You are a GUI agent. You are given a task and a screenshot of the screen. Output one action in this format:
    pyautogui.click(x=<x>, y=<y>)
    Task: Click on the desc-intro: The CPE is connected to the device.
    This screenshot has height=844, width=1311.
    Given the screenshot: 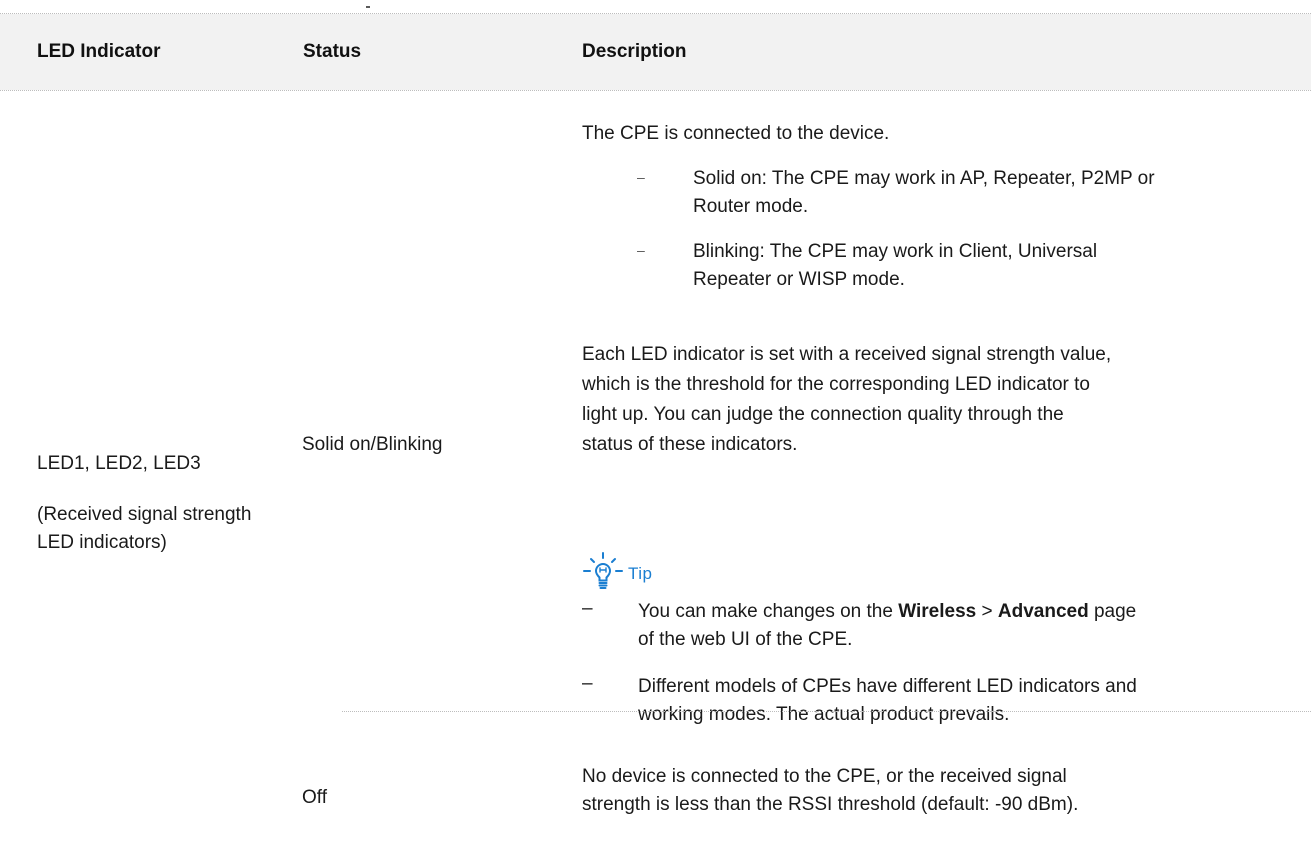 What is the action you would take?
    pyautogui.click(x=736, y=133)
    